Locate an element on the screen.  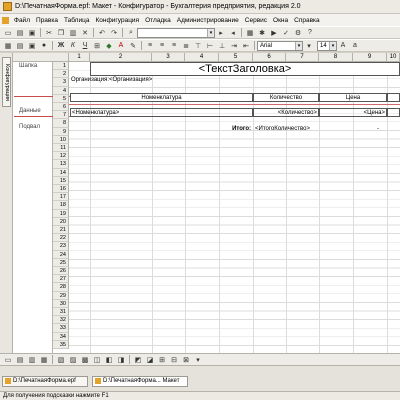
col-header: 2 is located at coordinates (121, 57).